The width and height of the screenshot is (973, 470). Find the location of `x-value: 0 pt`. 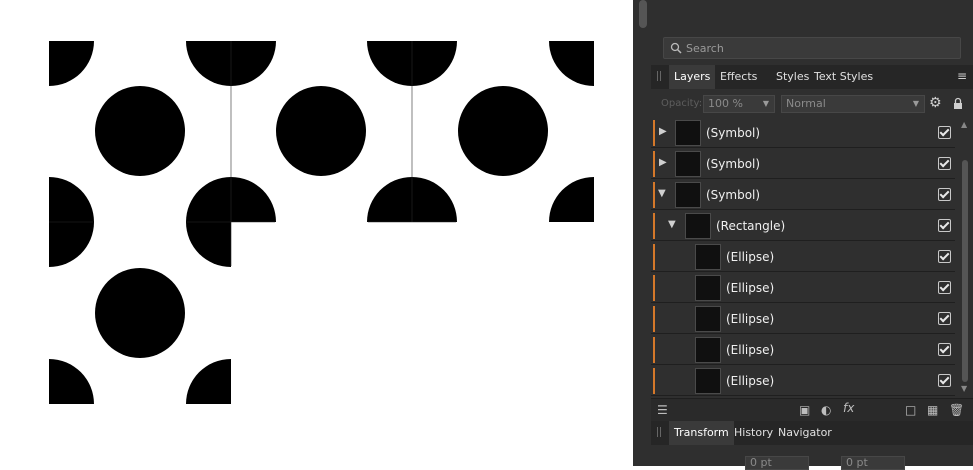

x-value: 0 pt is located at coordinates (761, 462).